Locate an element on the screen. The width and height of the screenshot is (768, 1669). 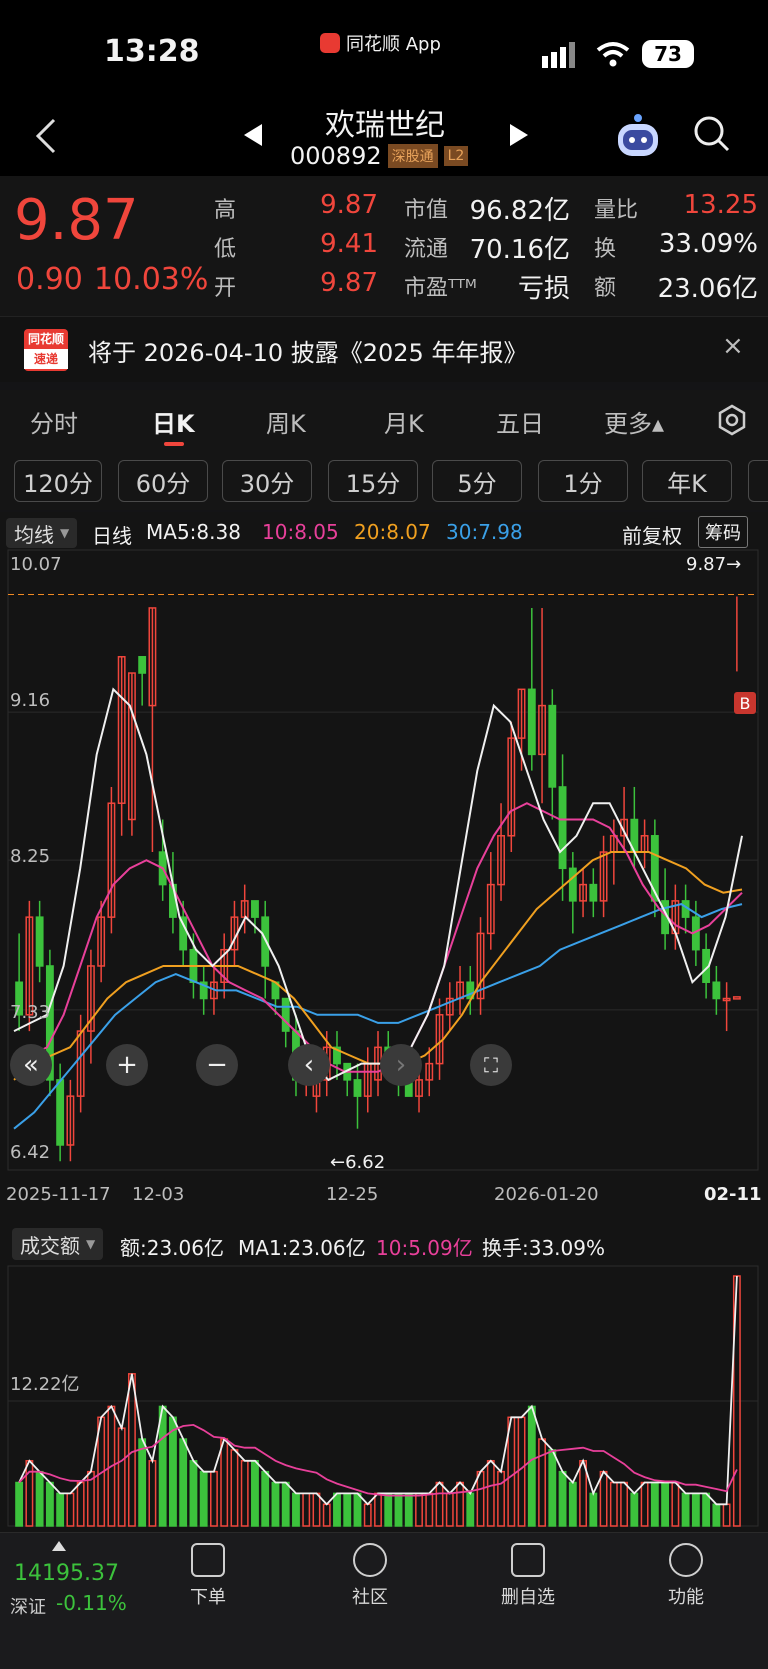
functions-icon is located at coordinates (686, 1560).